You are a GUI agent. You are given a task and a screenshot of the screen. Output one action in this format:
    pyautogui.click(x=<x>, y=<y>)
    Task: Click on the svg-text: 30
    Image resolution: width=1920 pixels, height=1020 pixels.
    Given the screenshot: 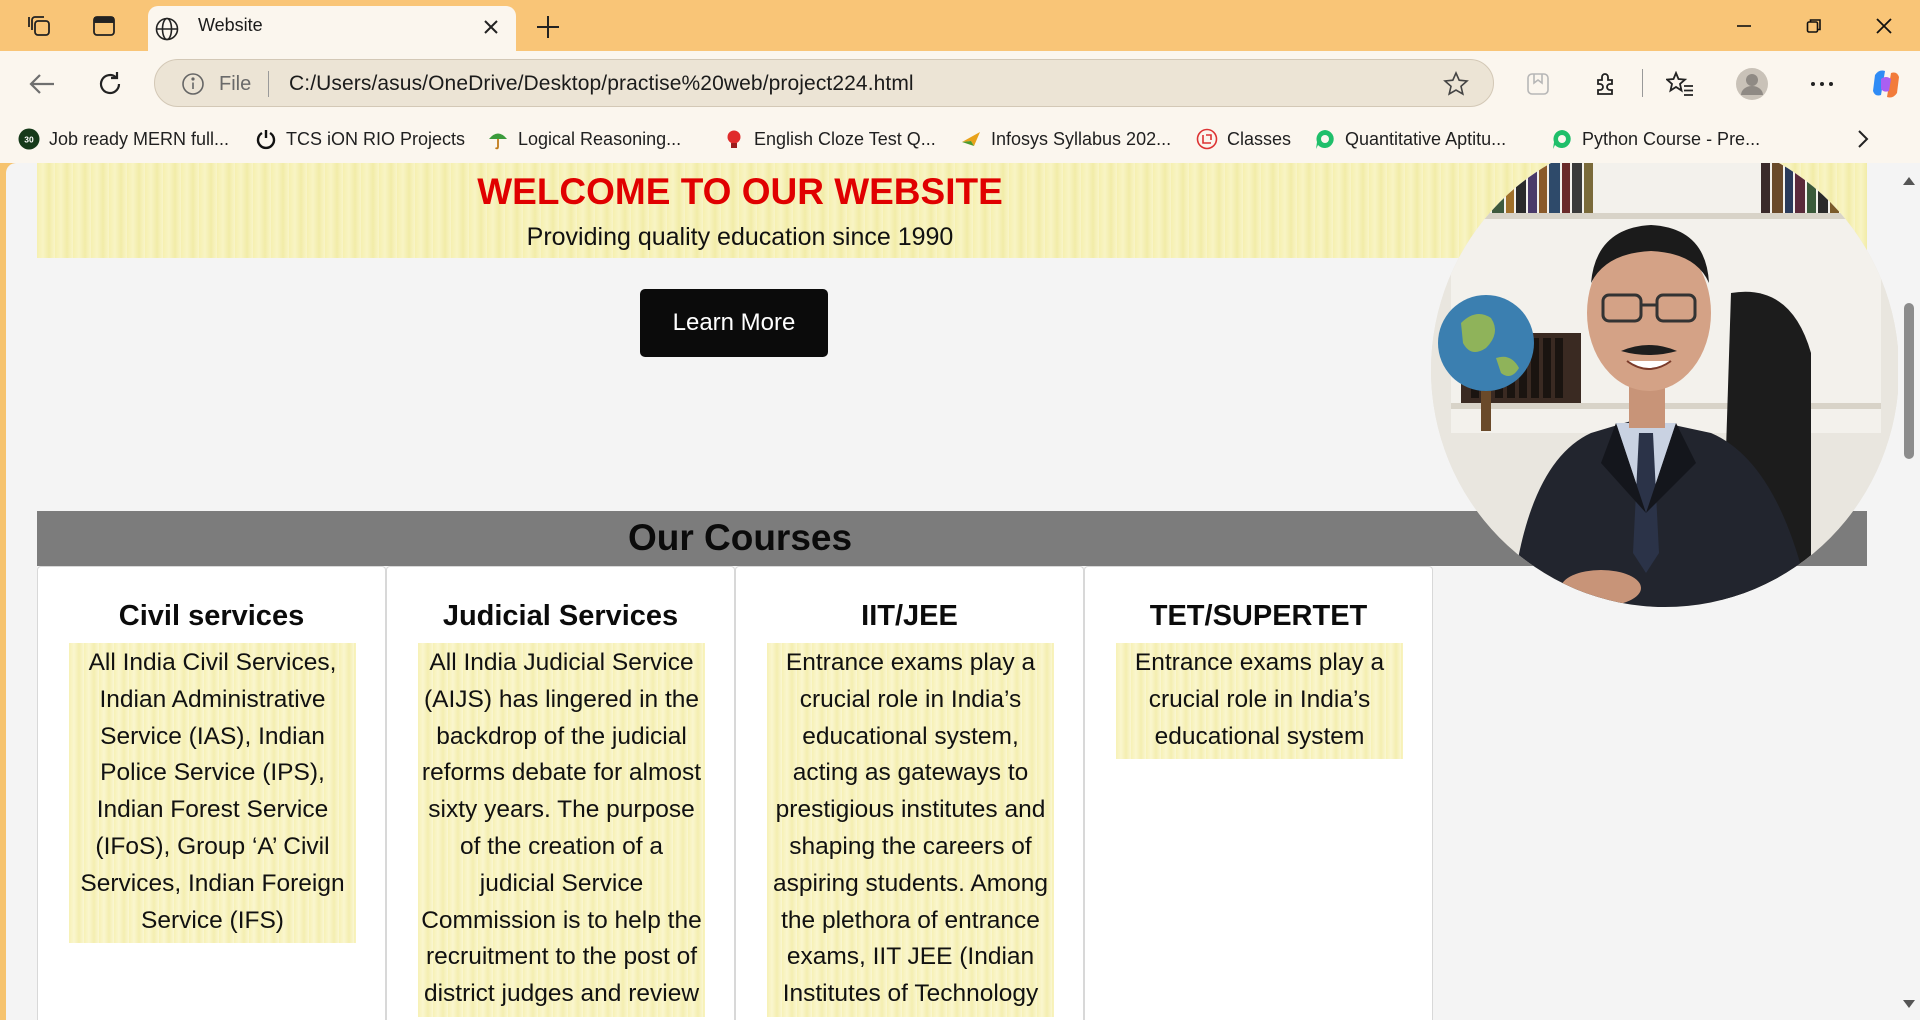 What is the action you would take?
    pyautogui.click(x=29, y=140)
    